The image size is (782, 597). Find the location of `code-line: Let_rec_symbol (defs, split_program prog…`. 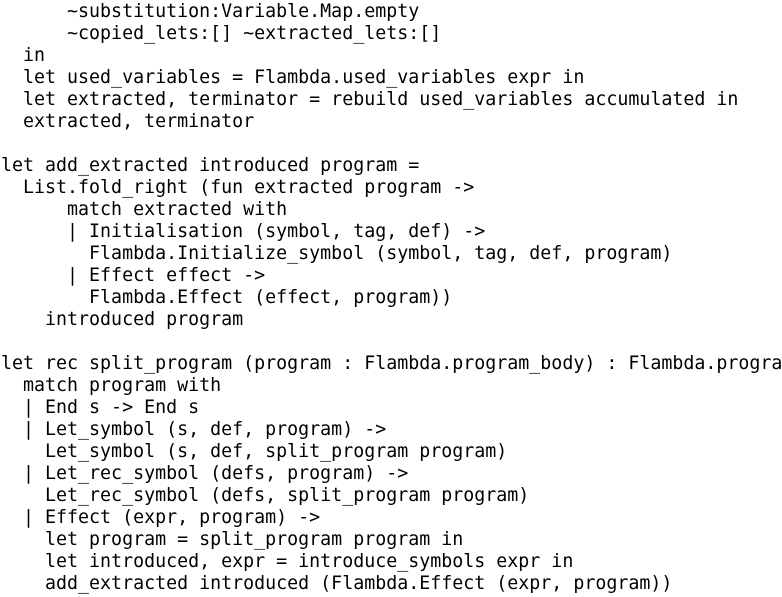

code-line: Let_rec_symbol (defs, split_program prog… is located at coordinates (265, 495).